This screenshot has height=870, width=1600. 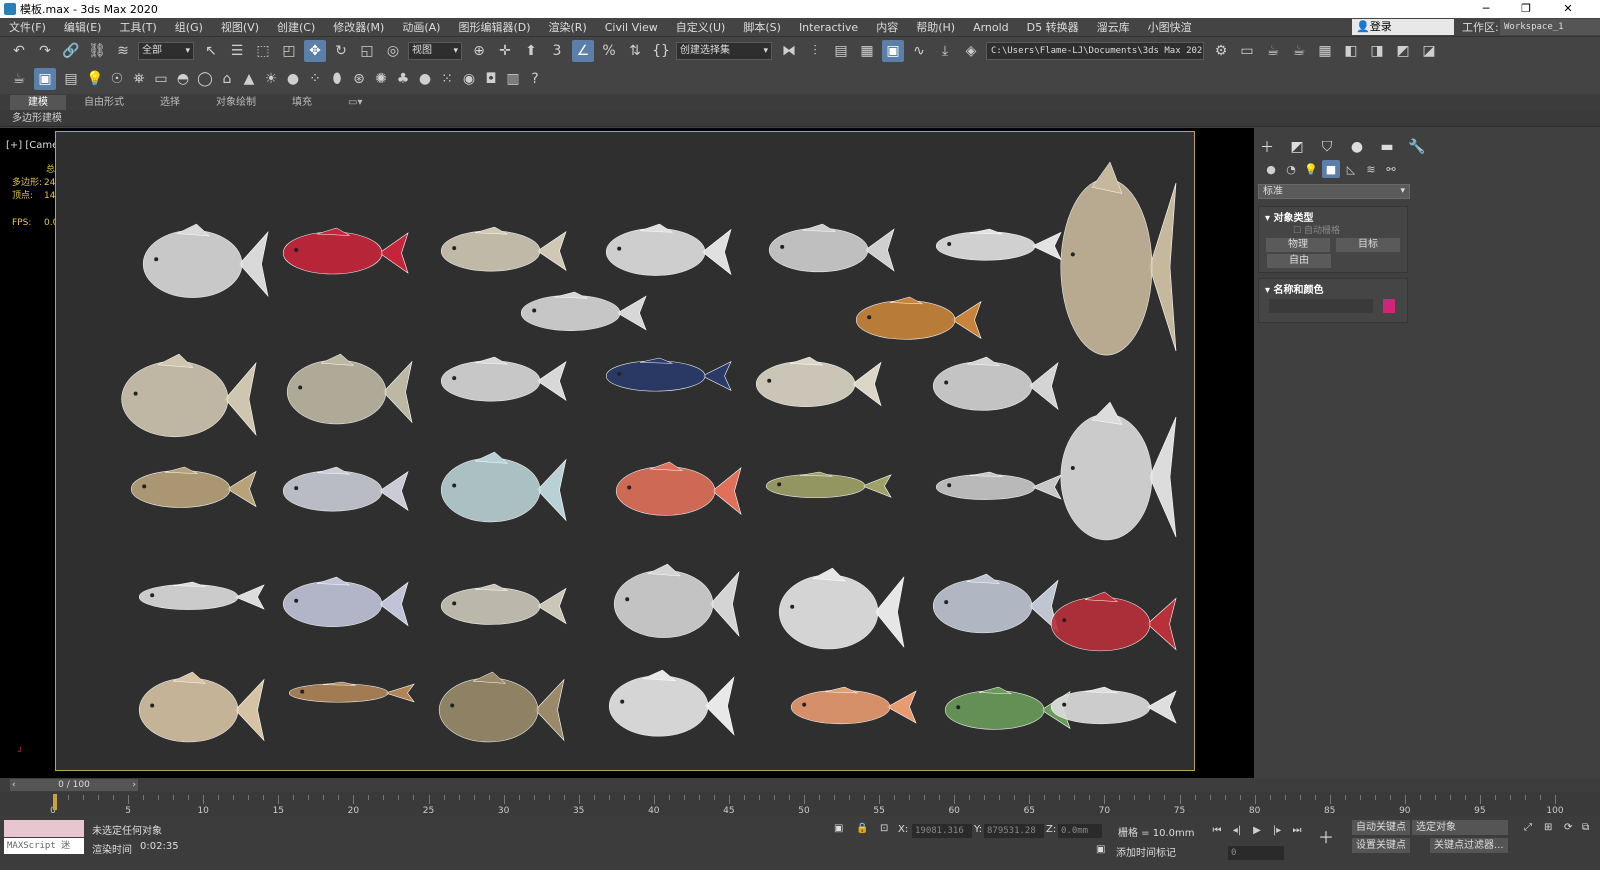 What do you see at coordinates (1371, 169) in the screenshot?
I see `space-warps-icon: ≋` at bounding box center [1371, 169].